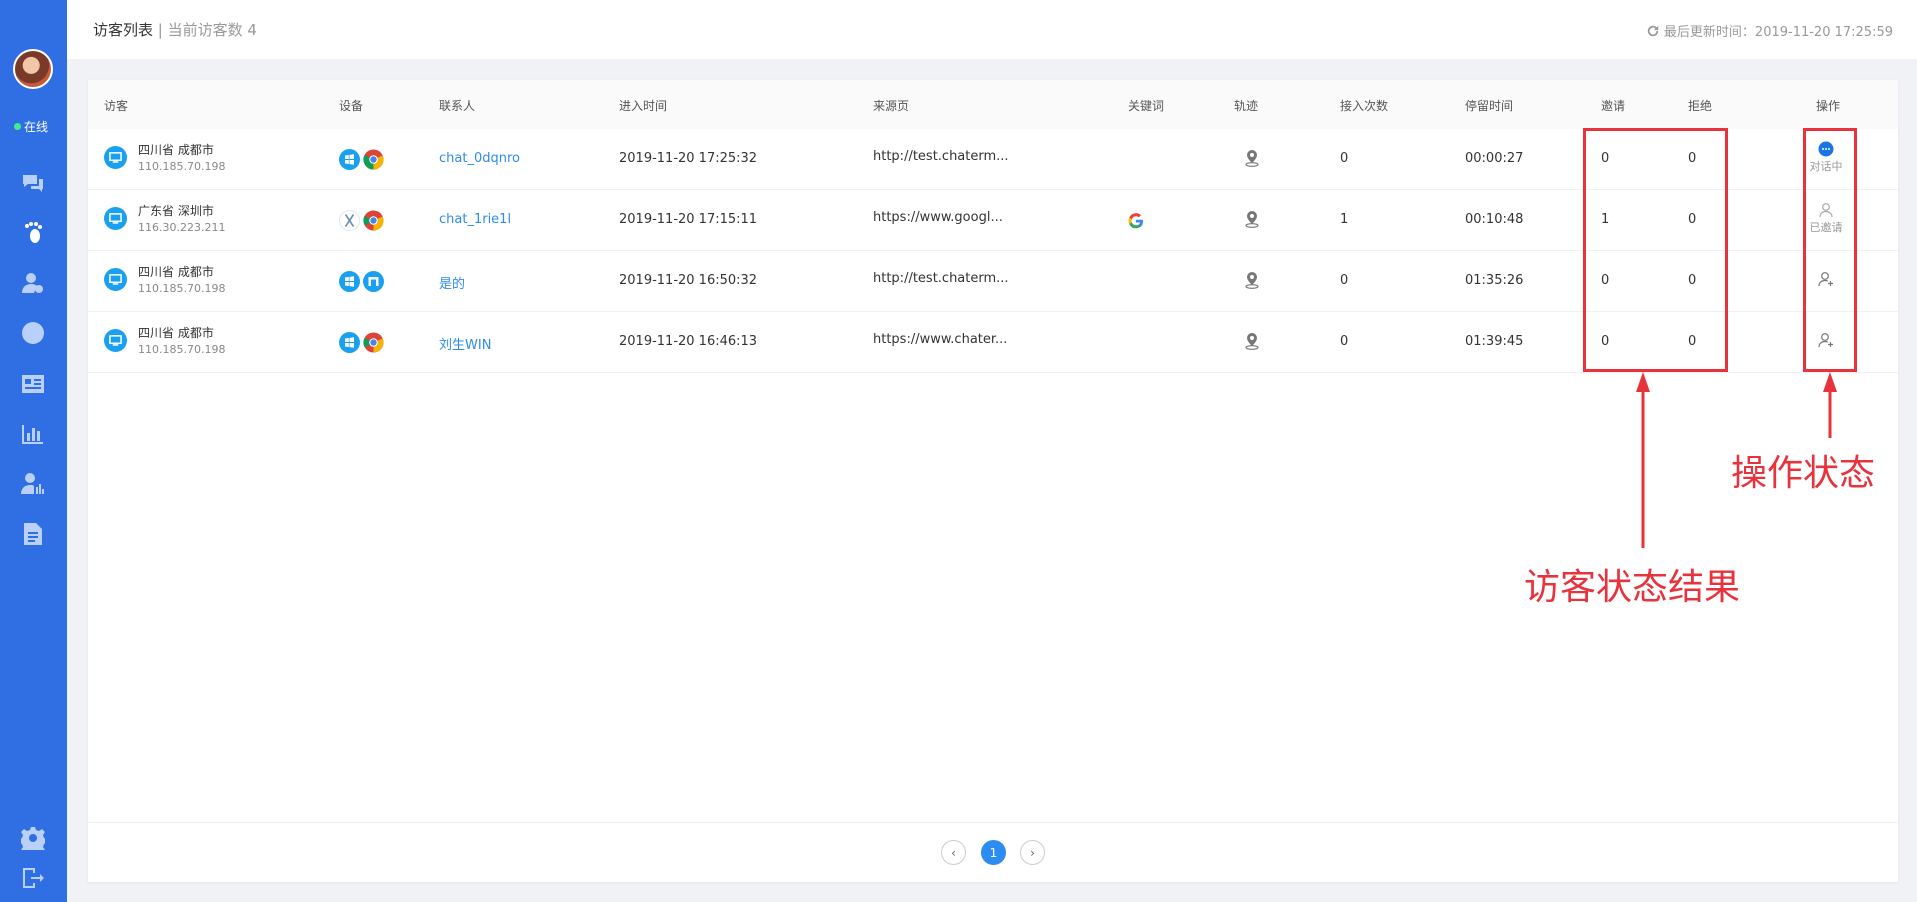  I want to click on avatar, so click(33, 69).